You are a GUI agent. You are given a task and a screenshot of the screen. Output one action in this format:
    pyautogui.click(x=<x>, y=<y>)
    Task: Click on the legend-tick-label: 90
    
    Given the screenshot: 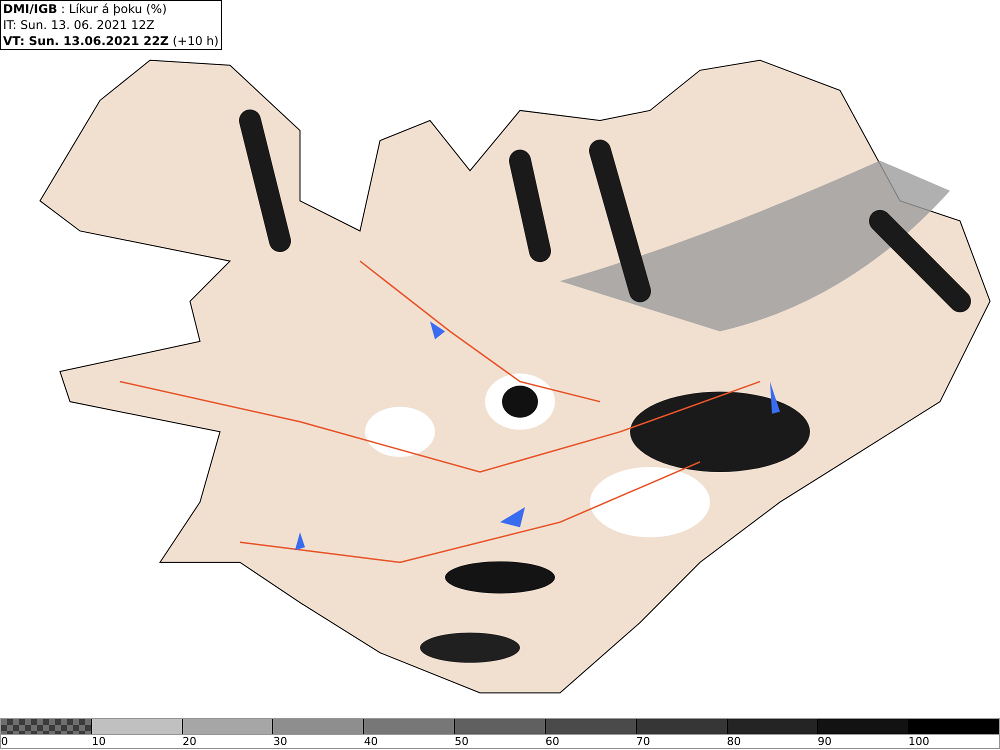 What is the action you would take?
    pyautogui.click(x=825, y=741)
    